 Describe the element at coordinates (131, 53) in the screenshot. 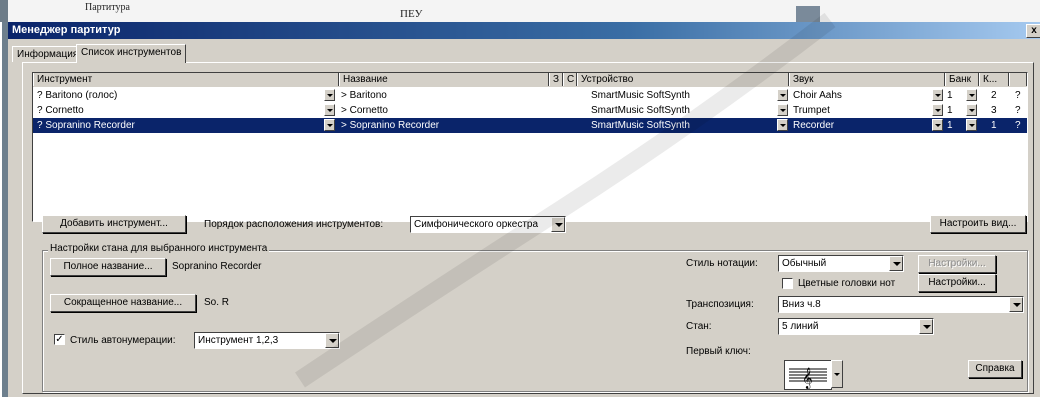

I see `tab-instrument-list: Список инструментов` at that location.